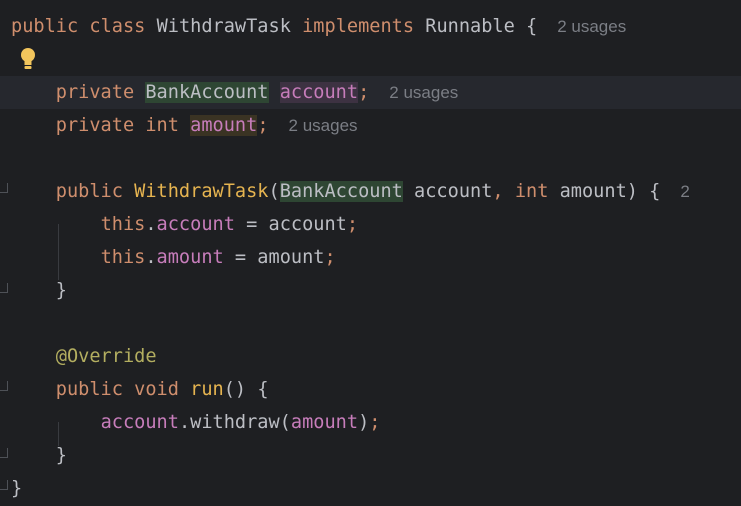 This screenshot has width=741, height=506. I want to click on code-line: private int amount; 2 usages, so click(370, 125).